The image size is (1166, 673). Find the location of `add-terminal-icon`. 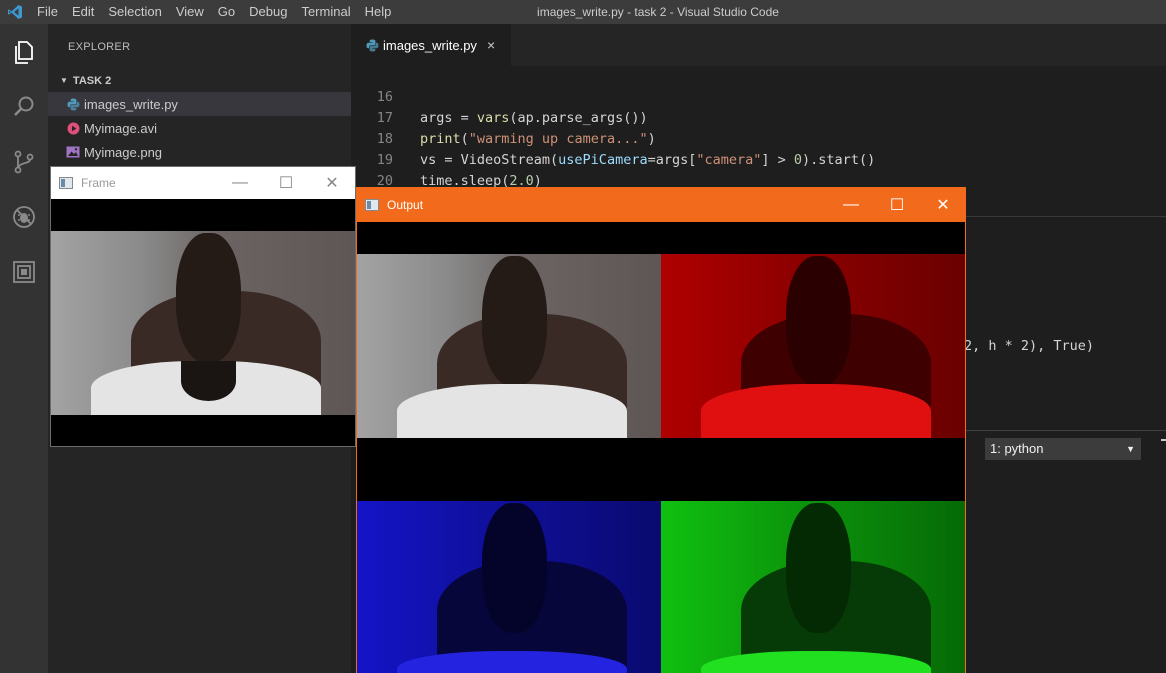

add-terminal-icon is located at coordinates (1163, 443).